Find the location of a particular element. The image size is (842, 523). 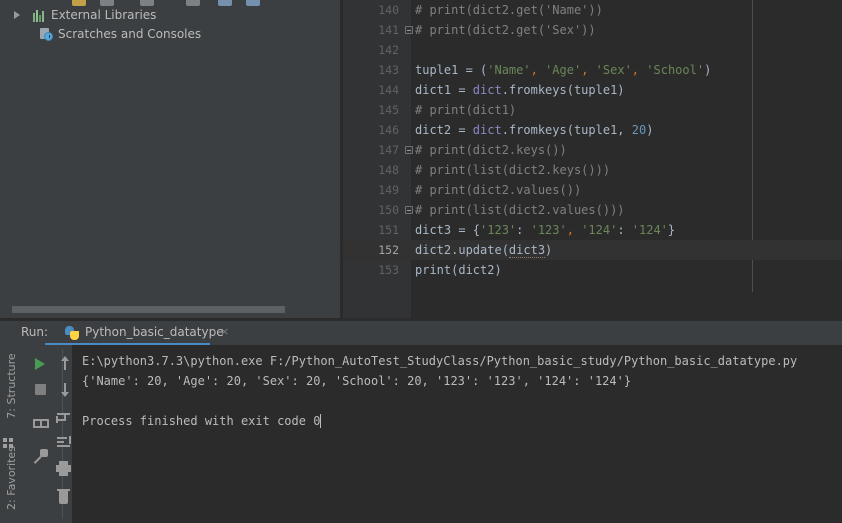

line-number: 152 is located at coordinates (388, 250).